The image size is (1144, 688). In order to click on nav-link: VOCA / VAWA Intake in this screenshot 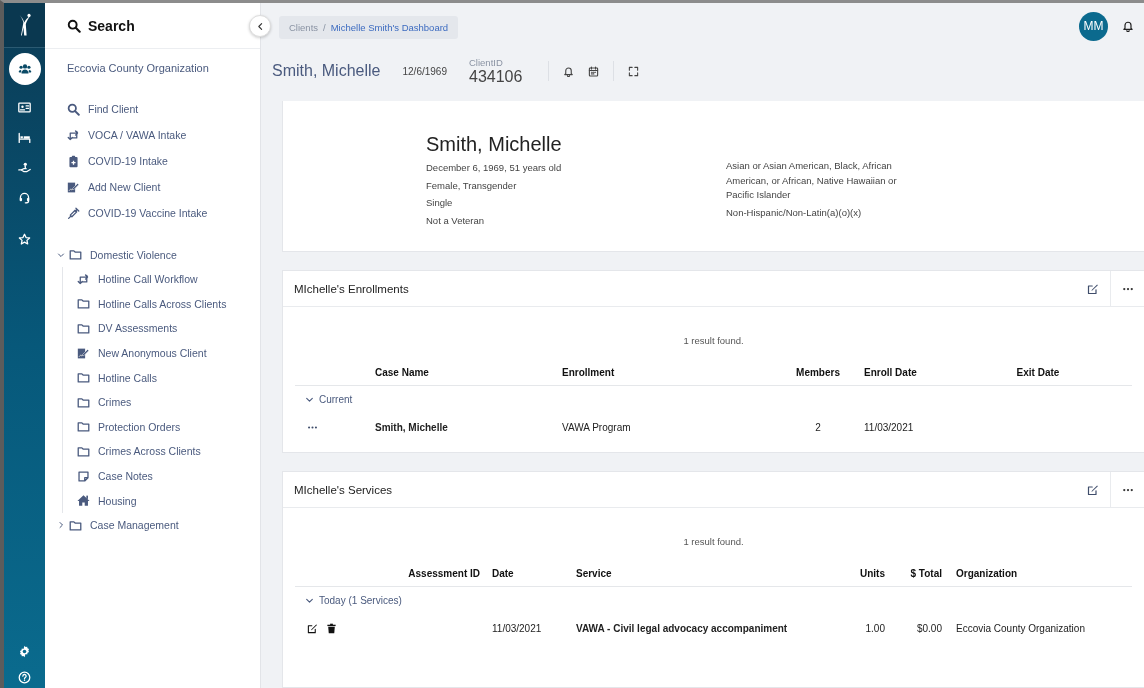, I will do `click(163, 135)`.